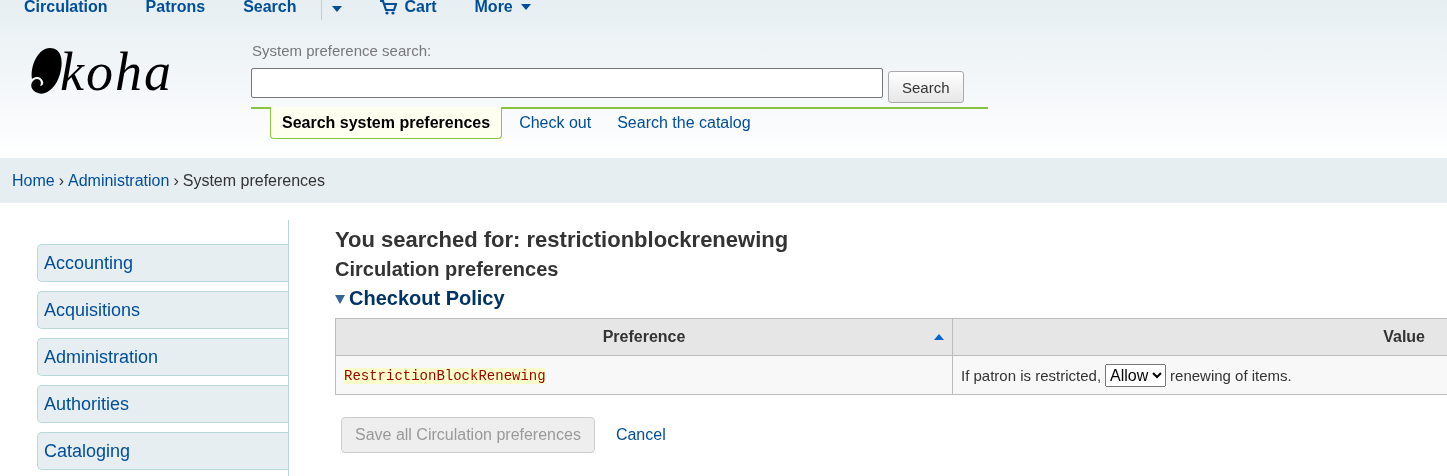  I want to click on group-title: Checkout Policy, so click(891, 298).